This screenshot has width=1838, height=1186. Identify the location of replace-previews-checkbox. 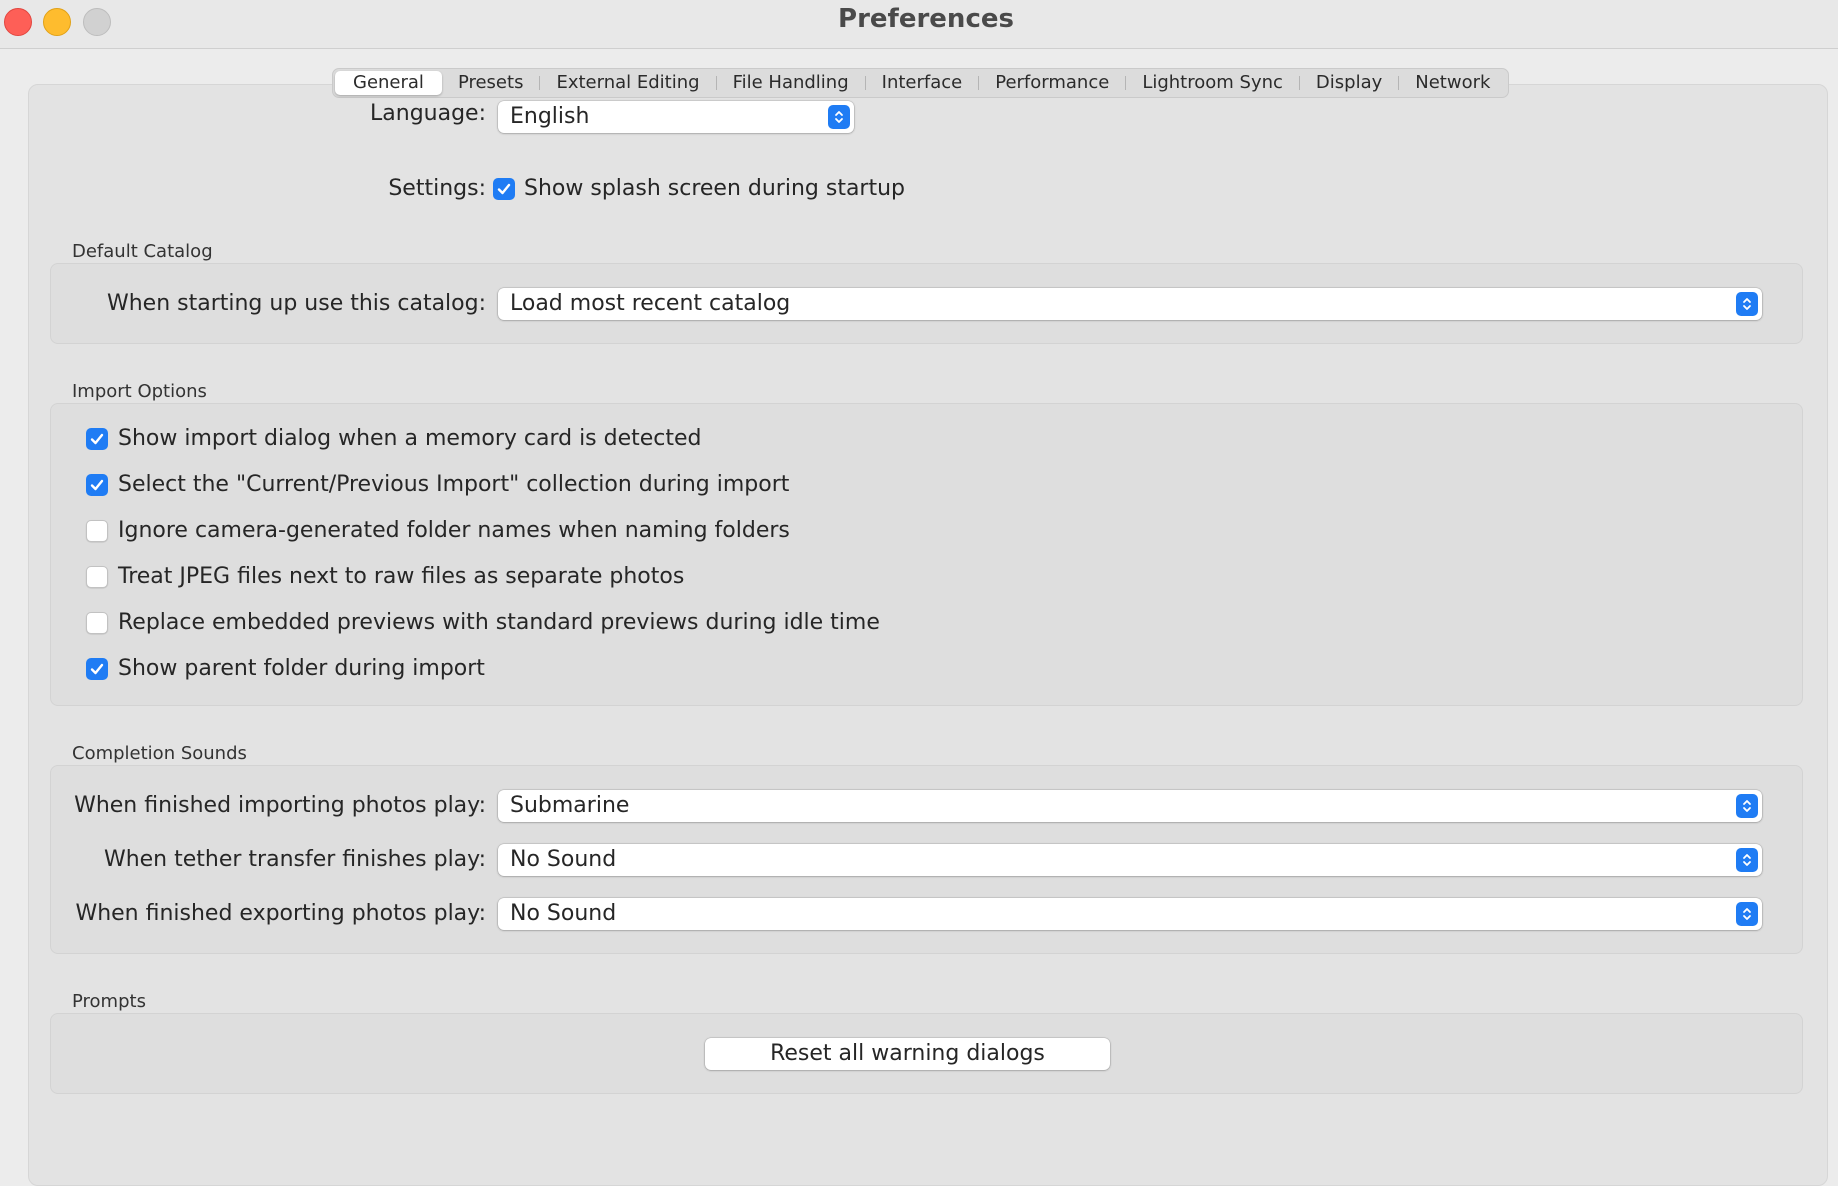
(97, 623).